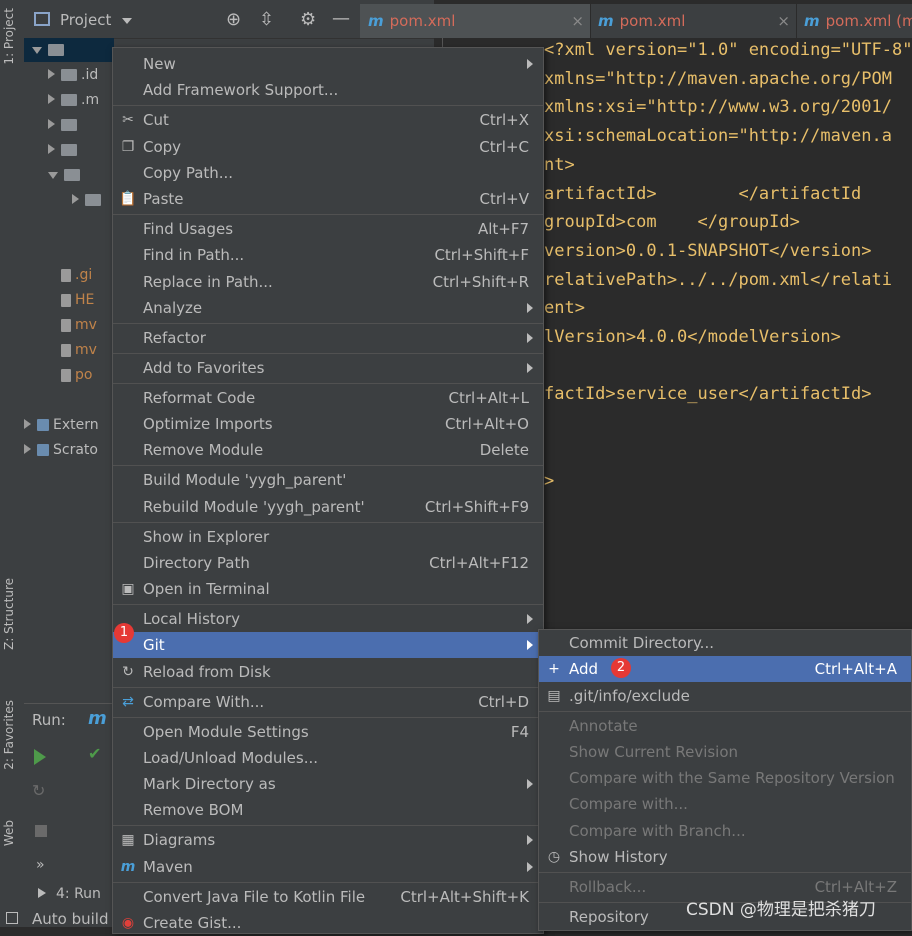 The width and height of the screenshot is (912, 936). Describe the element at coordinates (69, 300) in the screenshot. I see `tree-item: HE` at that location.